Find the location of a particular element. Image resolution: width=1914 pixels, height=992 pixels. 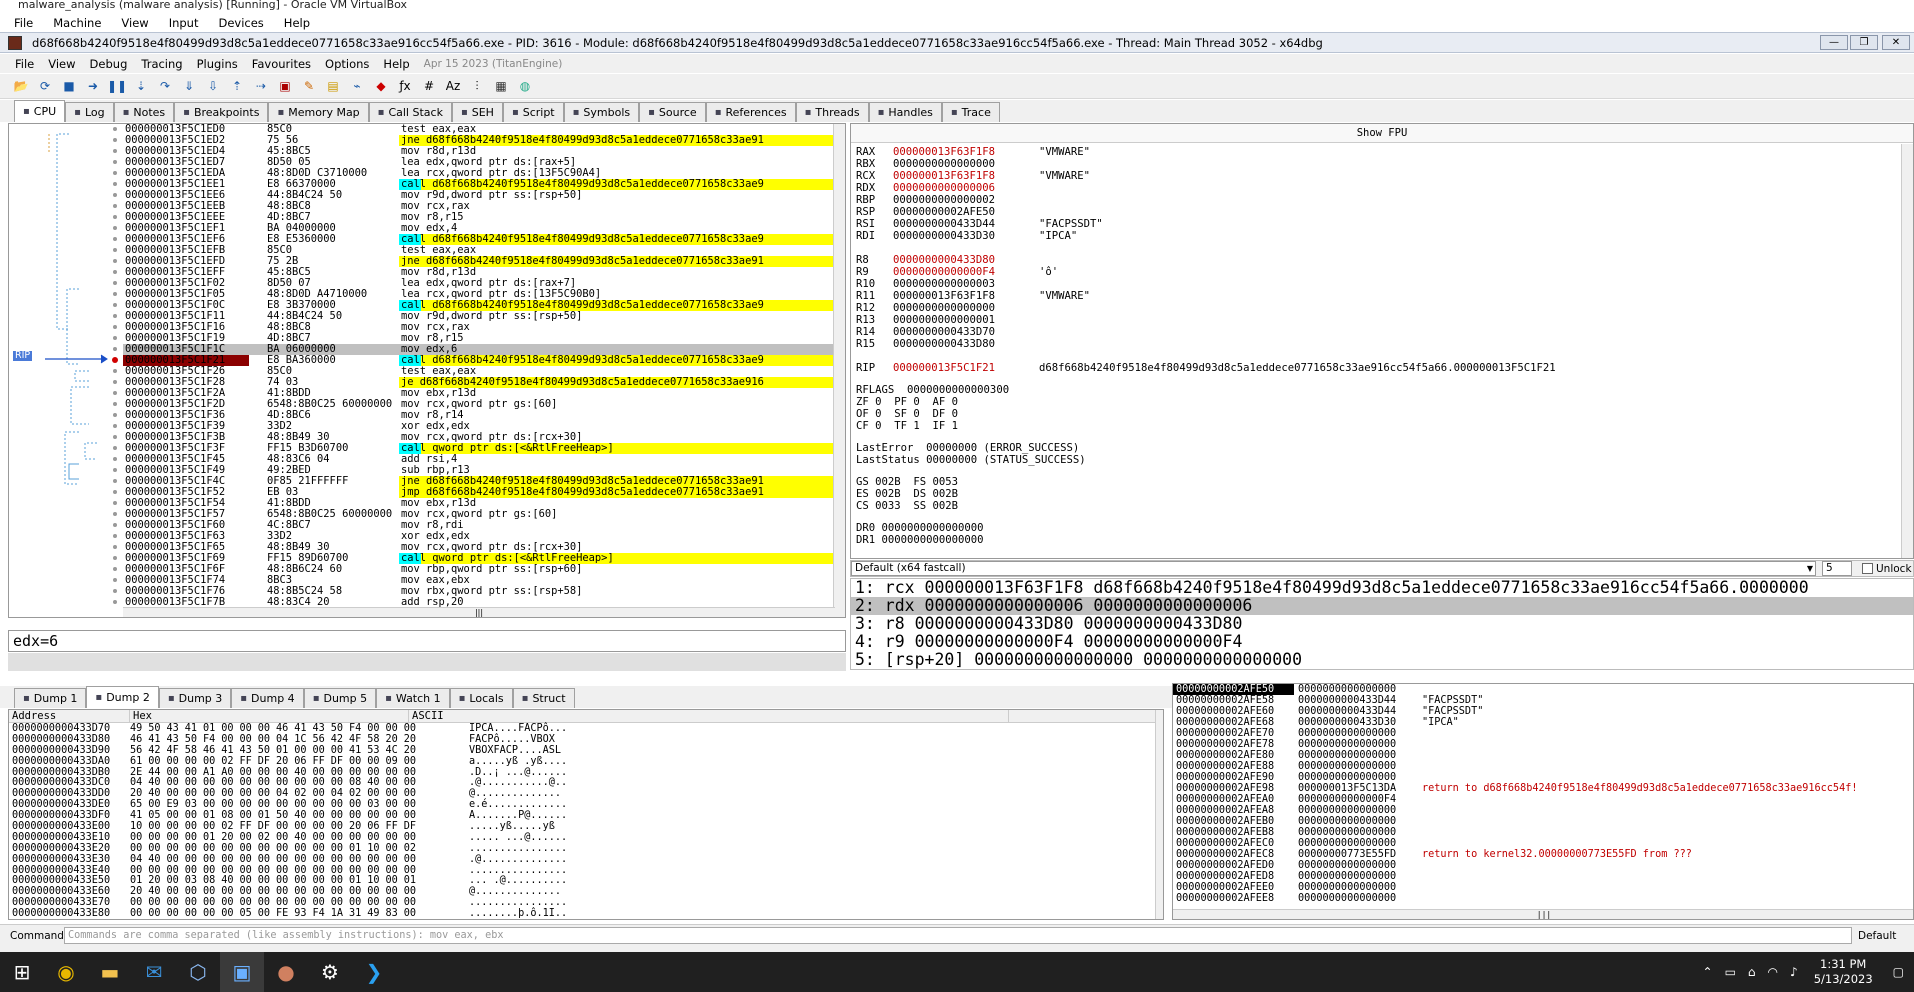

stack-row: 00000000002AFEA0 00000000000000F4 is located at coordinates (1543, 799).